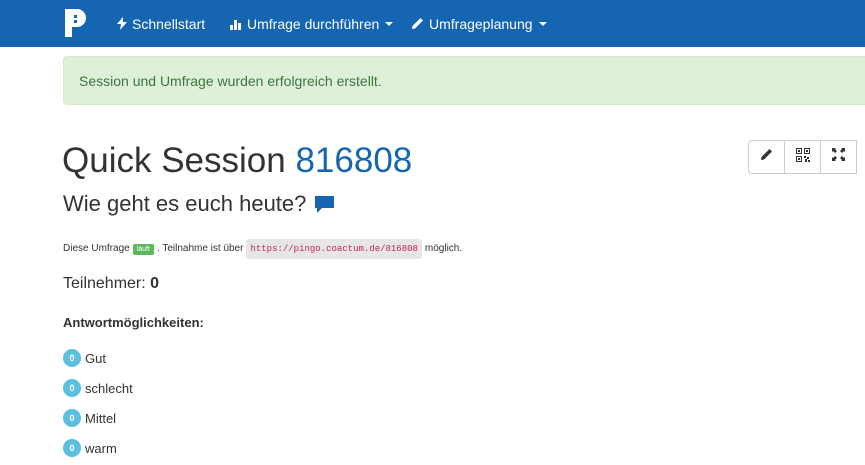 The width and height of the screenshot is (865, 465). Describe the element at coordinates (143, 249) in the screenshot. I see `status-badge: läuft` at that location.